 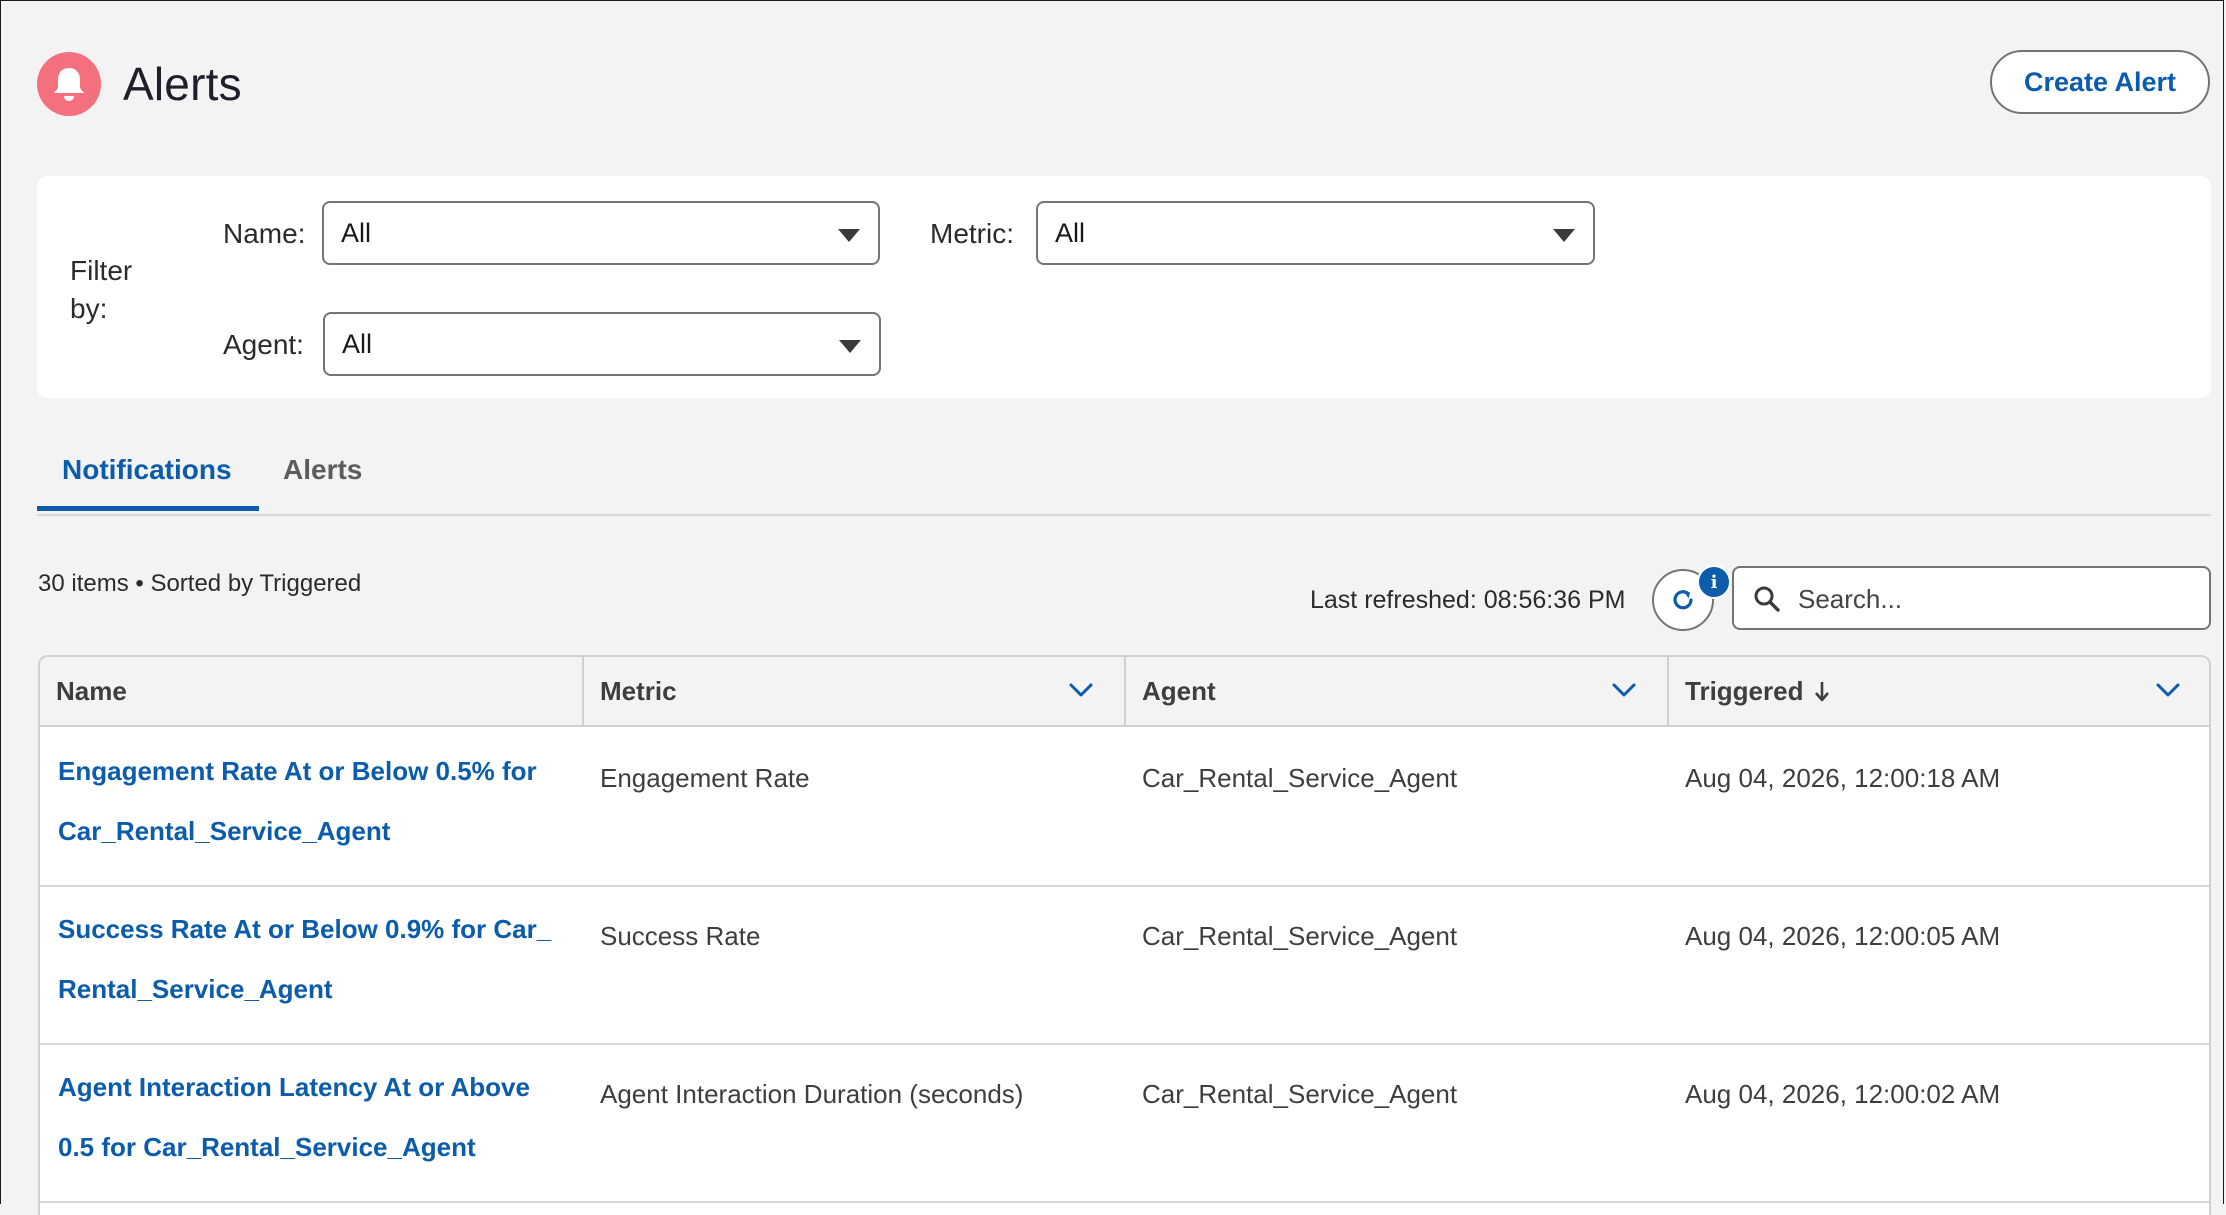 What do you see at coordinates (322, 470) in the screenshot?
I see `tab-alerts: Alerts` at bounding box center [322, 470].